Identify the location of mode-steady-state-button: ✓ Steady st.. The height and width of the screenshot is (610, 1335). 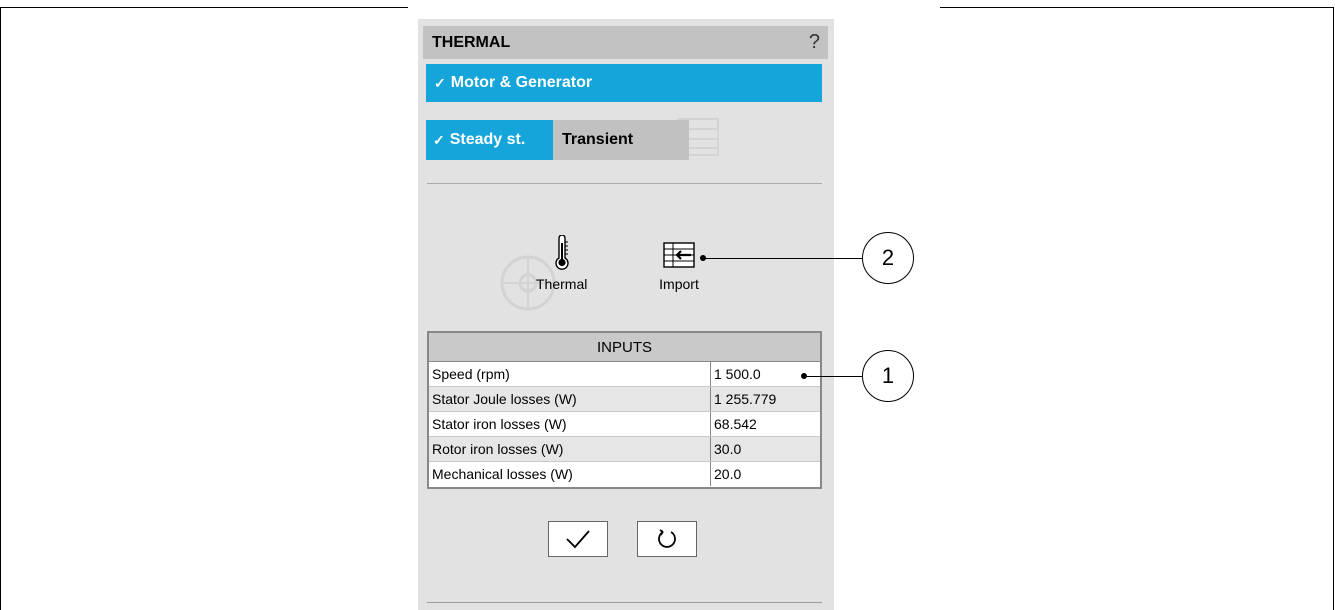
(489, 140).